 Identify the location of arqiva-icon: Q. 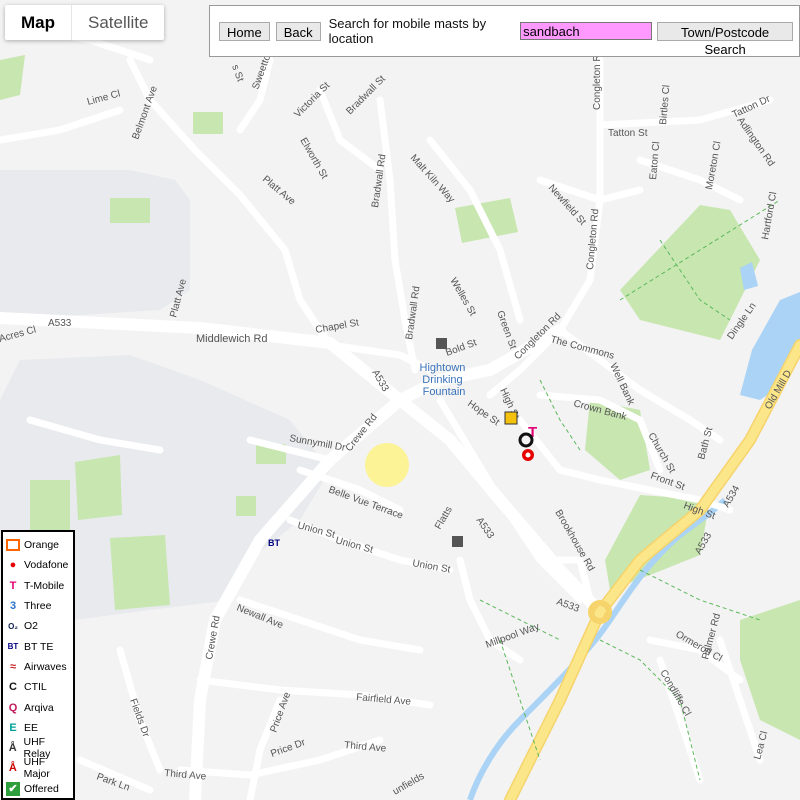
(13, 707).